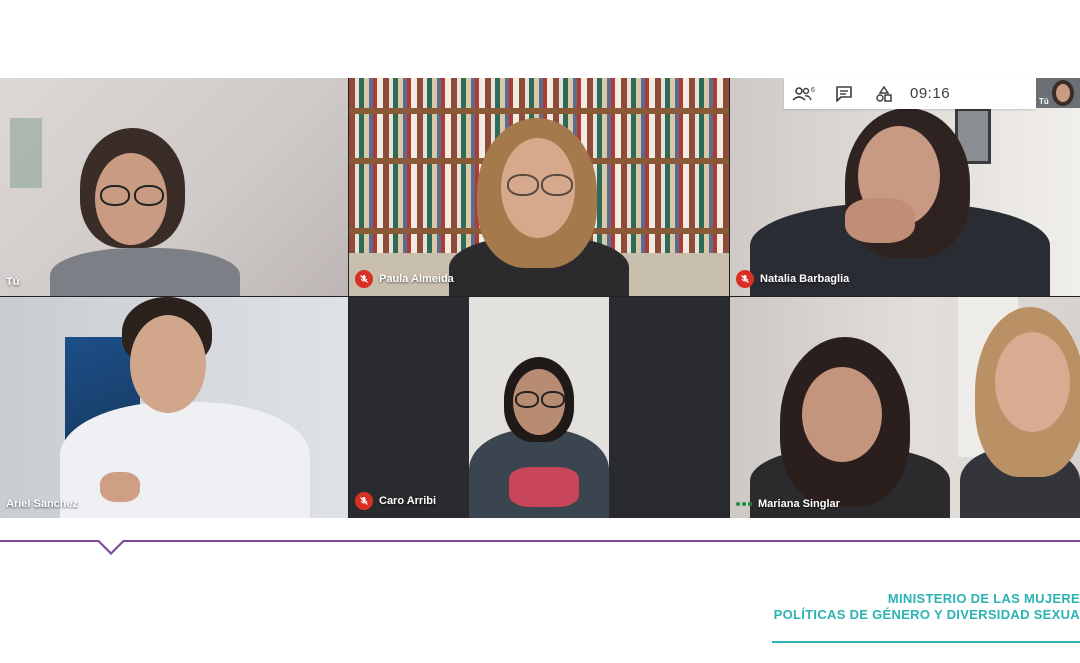 Image resolution: width=1080 pixels, height=663 pixels. What do you see at coordinates (539, 437) in the screenshot?
I see `participant-video-caro-arribi` at bounding box center [539, 437].